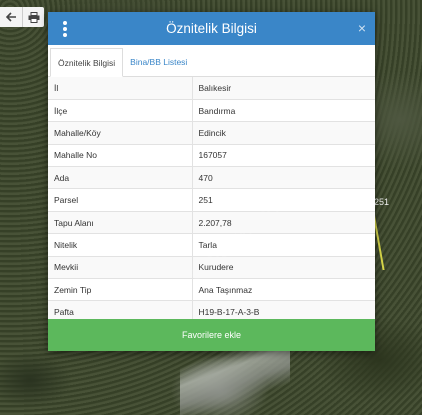 This screenshot has width=422, height=415. I want to click on attribute-key: Mevkii, so click(120, 268).